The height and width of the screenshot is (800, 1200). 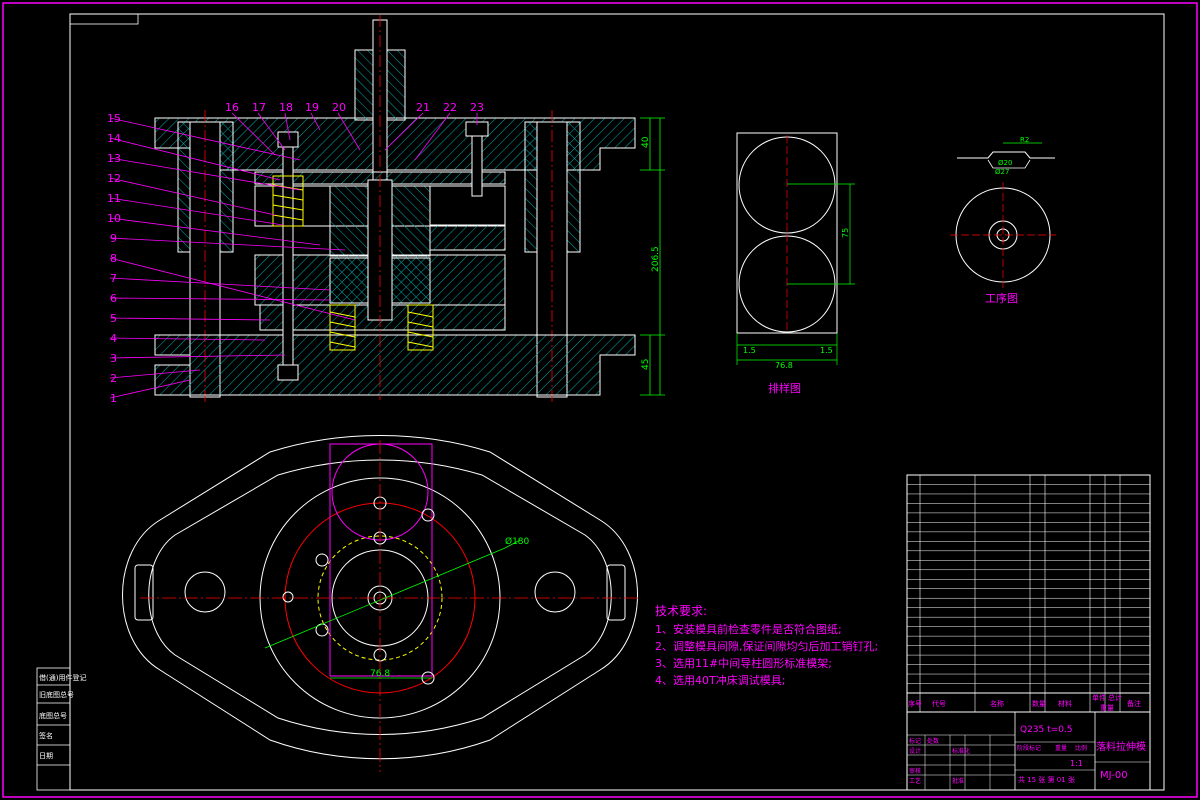 I want to click on part-no-5: 5, so click(x=113, y=318).